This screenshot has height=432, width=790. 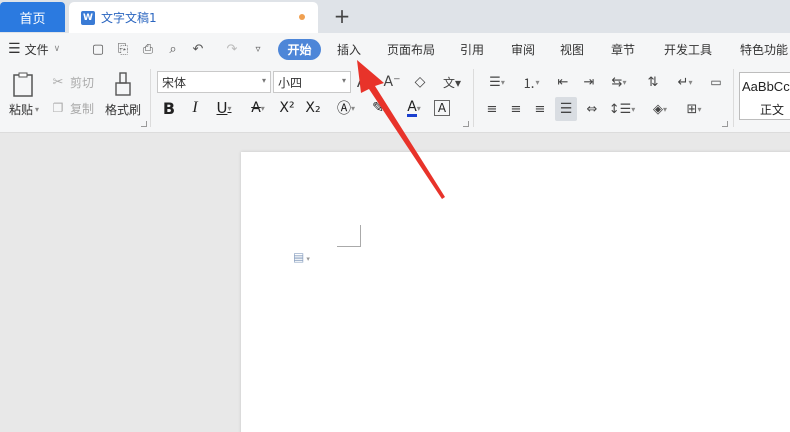 What do you see at coordinates (129, 18) in the screenshot?
I see `document-tab-title: 文字文稿1` at bounding box center [129, 18].